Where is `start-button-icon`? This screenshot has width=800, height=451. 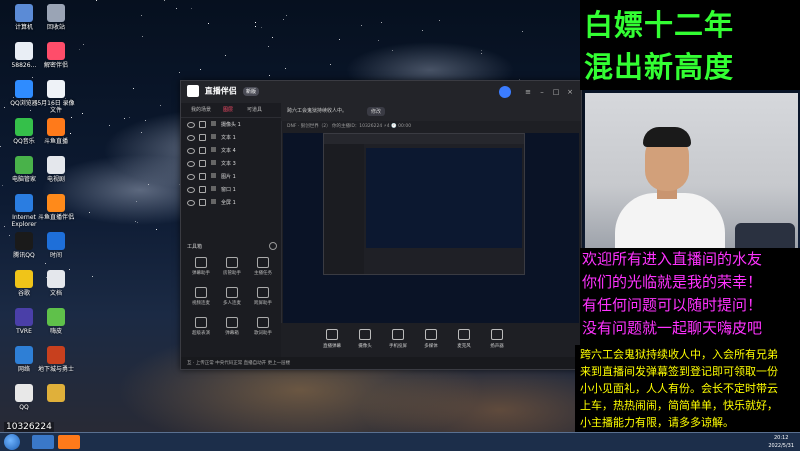 start-button-icon is located at coordinates (12, 442).